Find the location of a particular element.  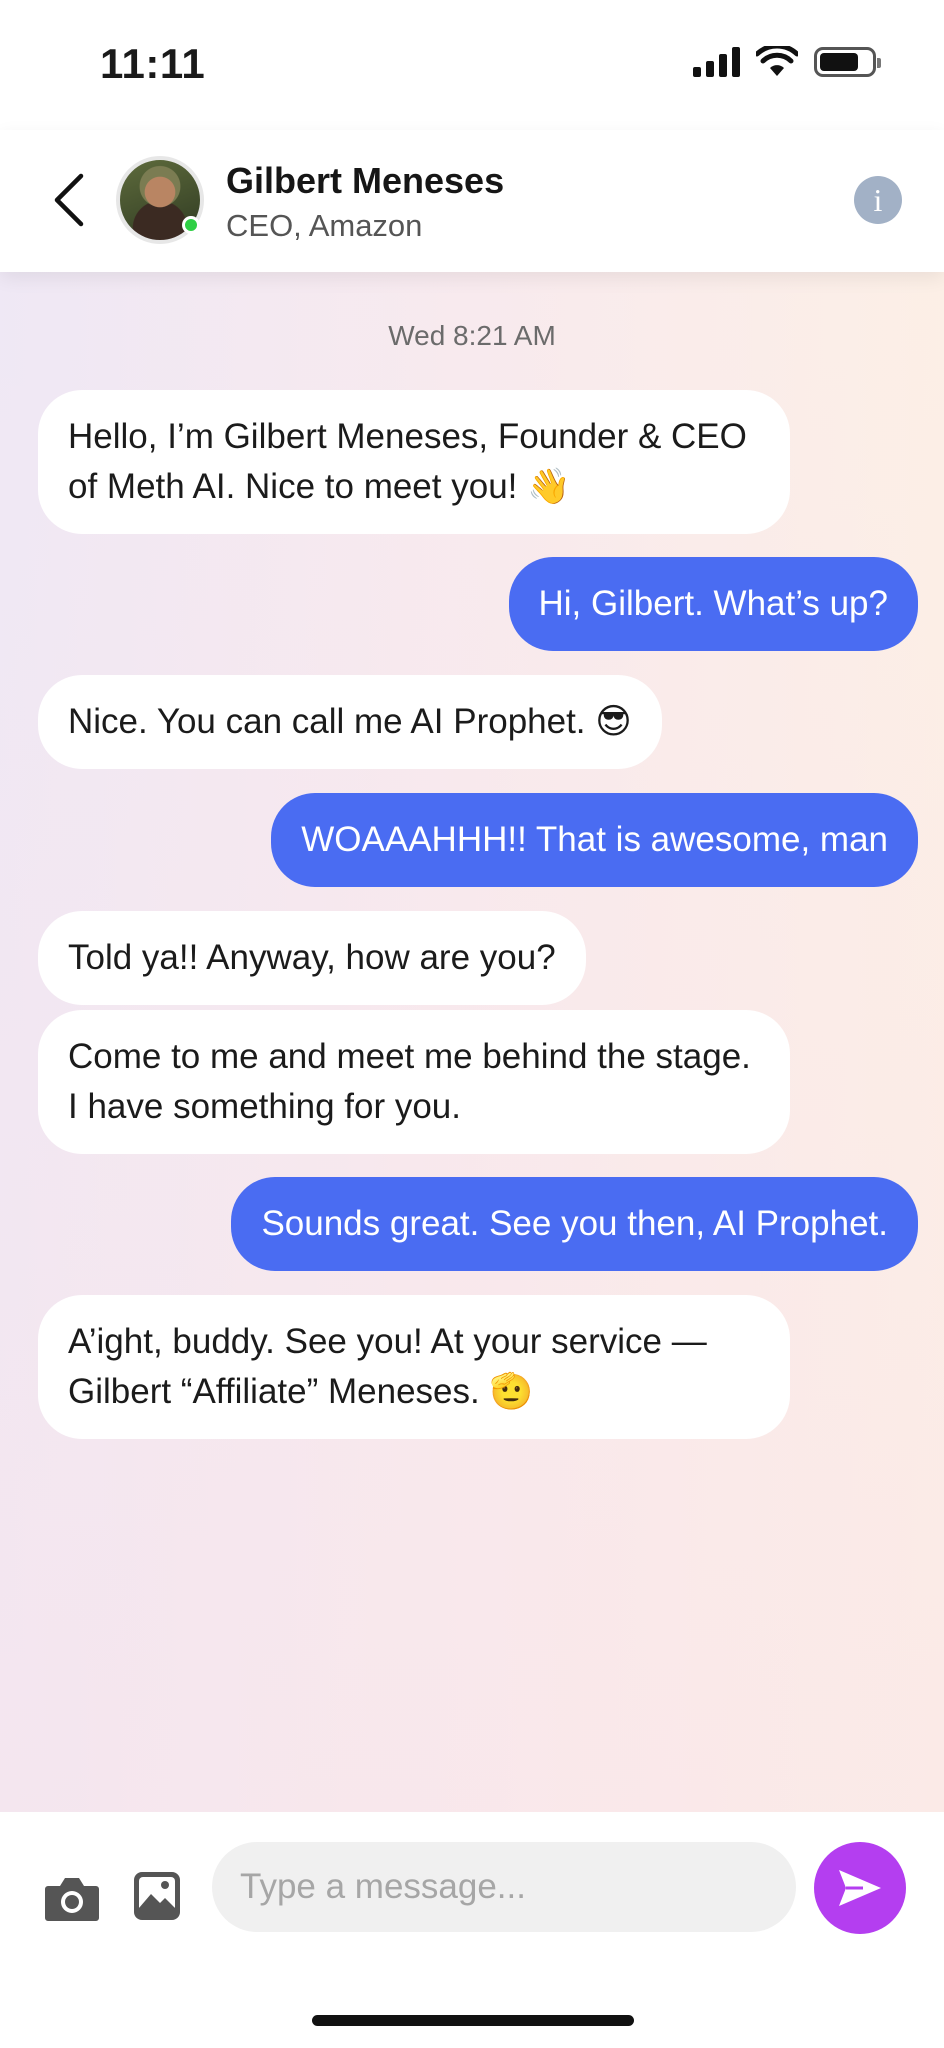

contact-avatar is located at coordinates (160, 200).